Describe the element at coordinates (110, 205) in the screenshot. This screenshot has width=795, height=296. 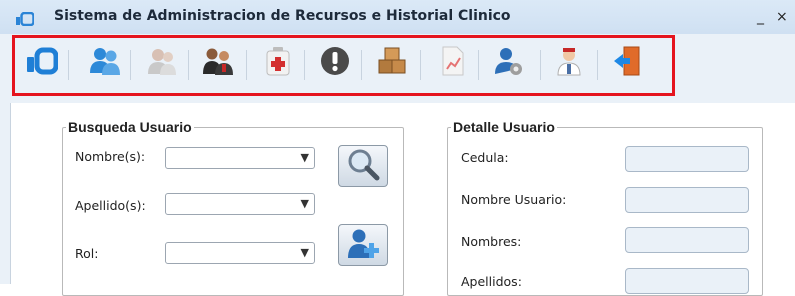
I see `apellido-label: Apellido(s):` at that location.